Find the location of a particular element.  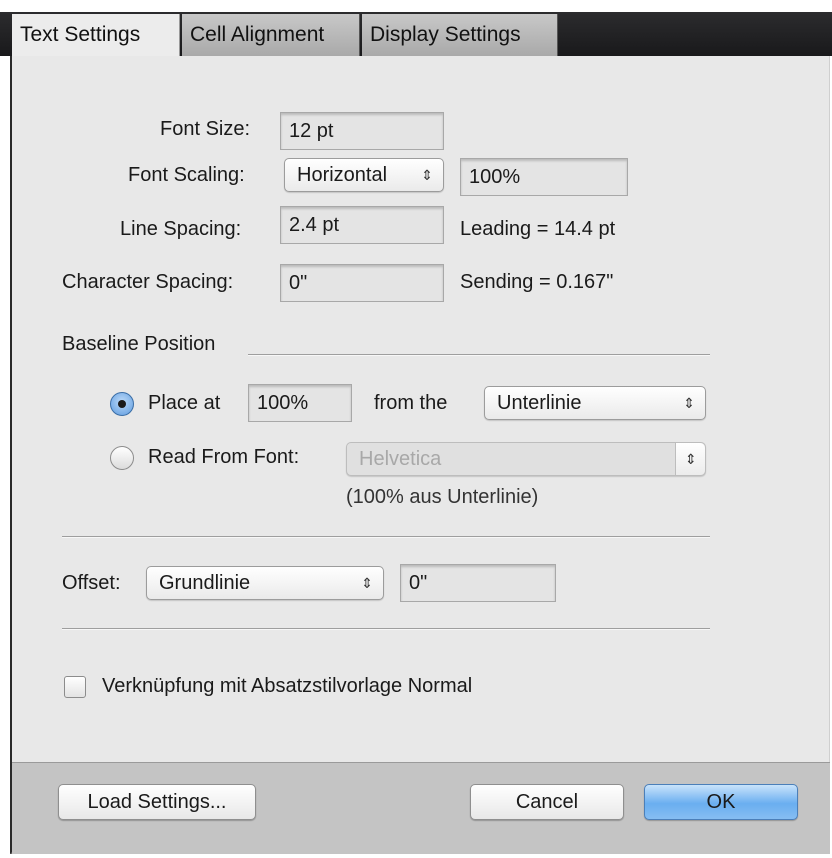

offset-field: 0" is located at coordinates (478, 583).